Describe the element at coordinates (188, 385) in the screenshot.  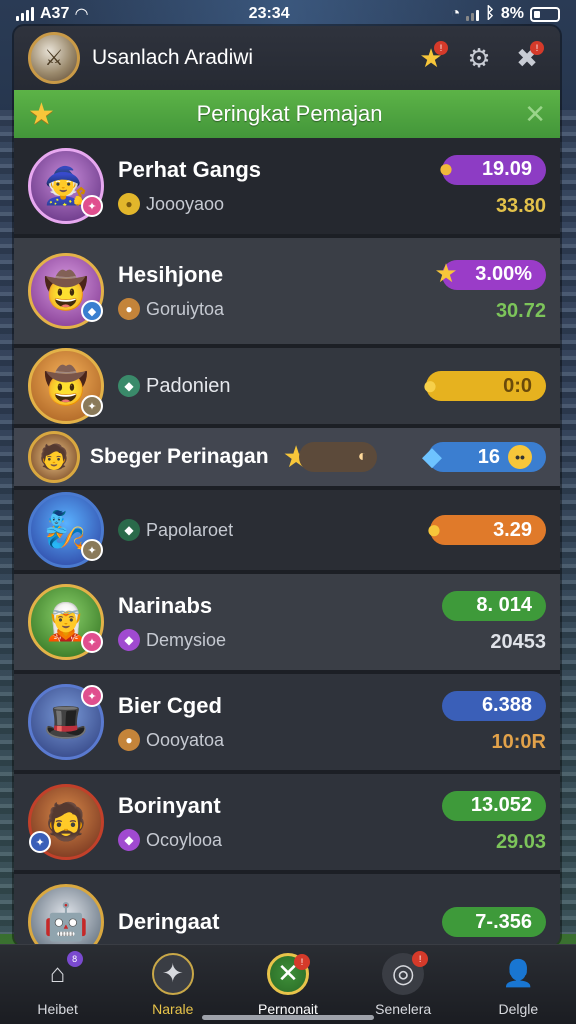
I see `player-subtitle: Padonien` at that location.